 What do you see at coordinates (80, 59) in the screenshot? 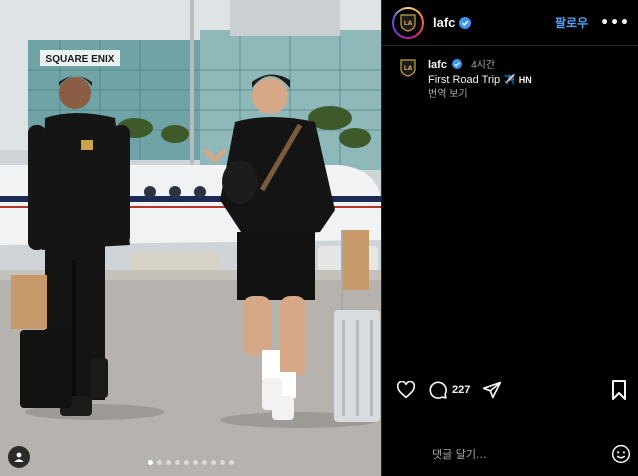
I see `building-sign-text: SQUARE ENIX` at bounding box center [80, 59].